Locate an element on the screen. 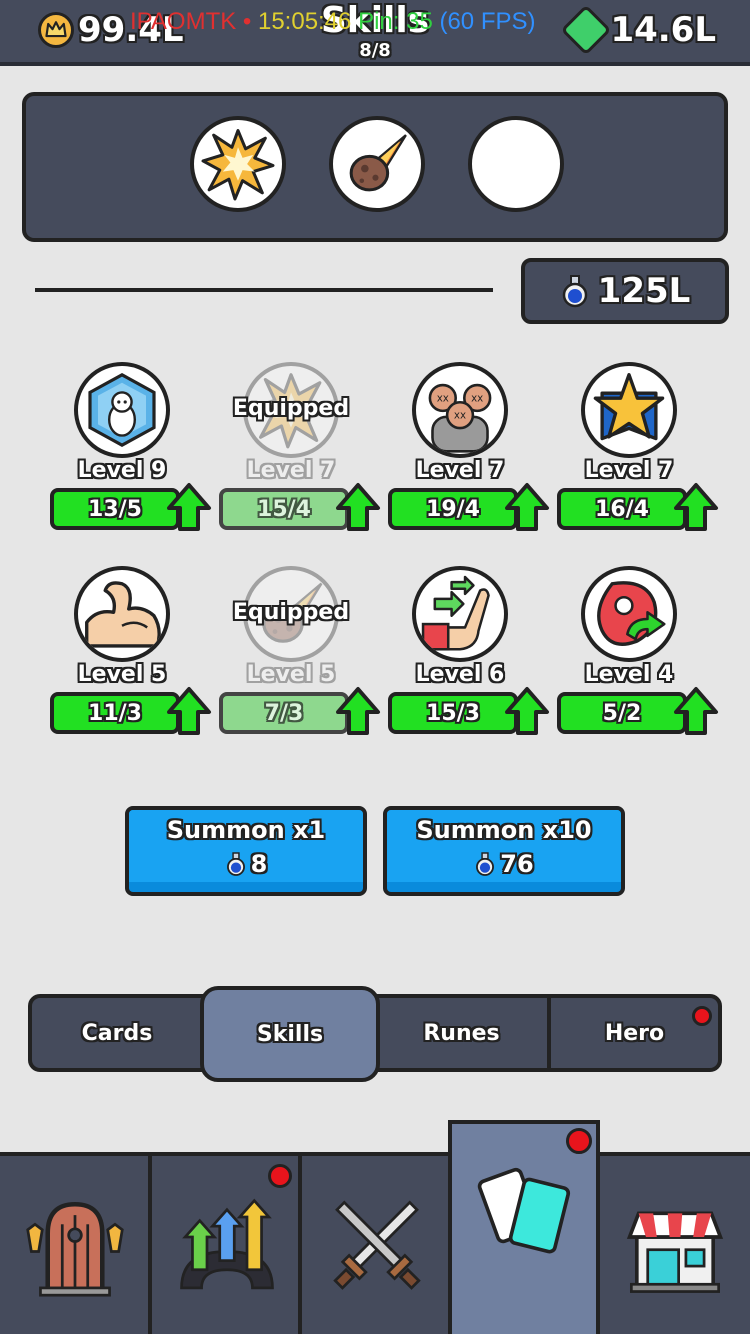 This screenshot has height=1334, width=750. tab-cards: Cards is located at coordinates (117, 1033).